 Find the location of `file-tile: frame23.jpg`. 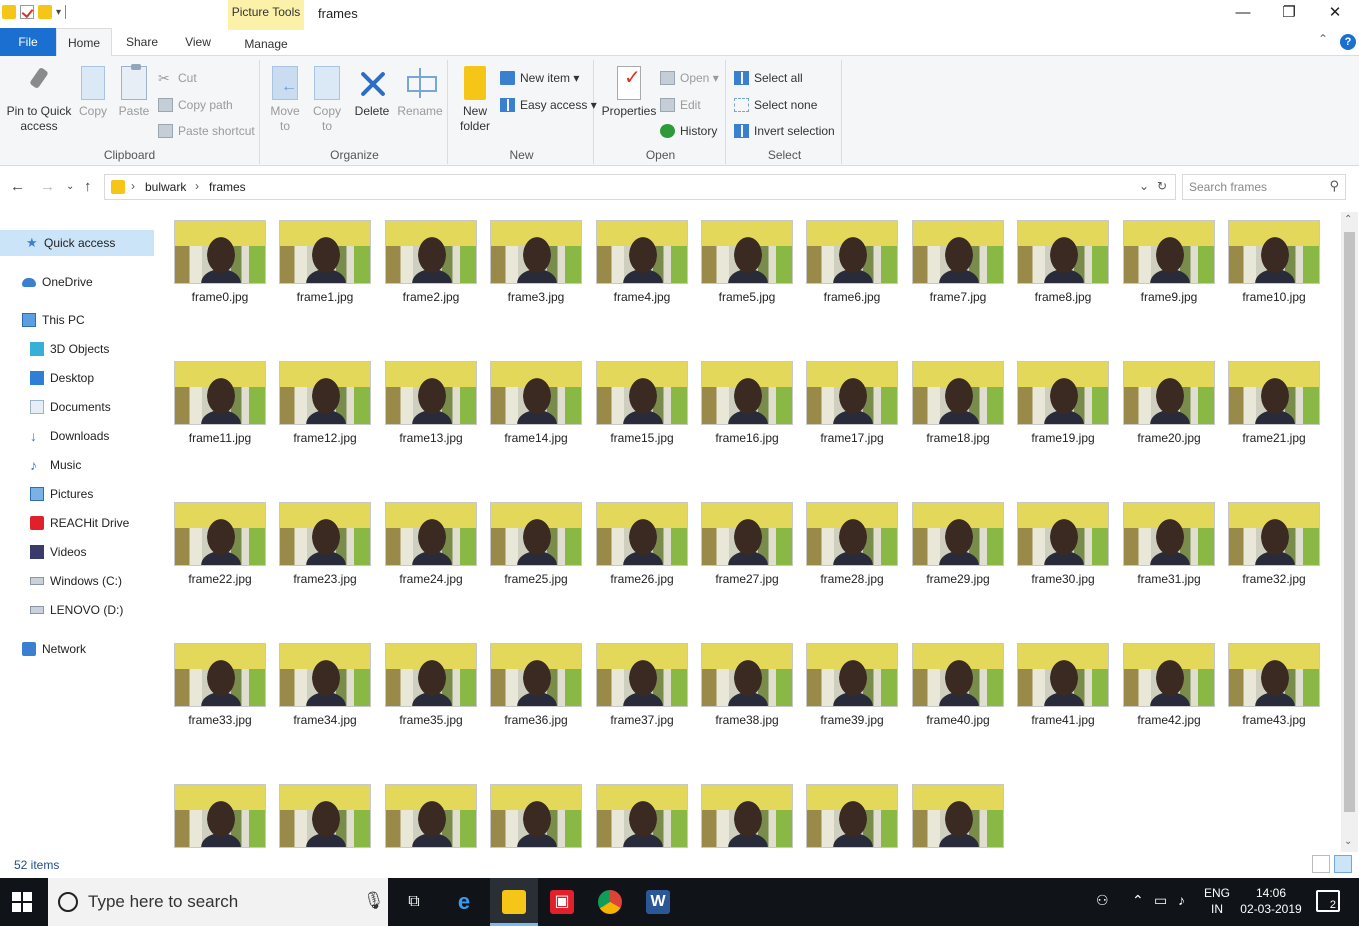

file-tile: frame23.jpg is located at coordinates (321, 559).